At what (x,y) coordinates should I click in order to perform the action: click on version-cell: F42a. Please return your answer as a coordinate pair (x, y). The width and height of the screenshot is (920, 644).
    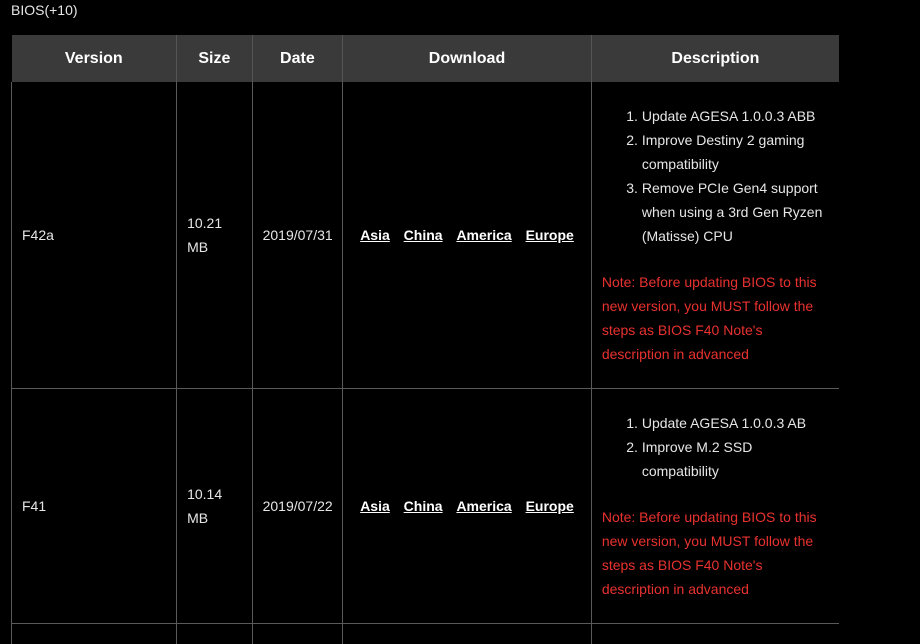
    Looking at the image, I should click on (94, 235).